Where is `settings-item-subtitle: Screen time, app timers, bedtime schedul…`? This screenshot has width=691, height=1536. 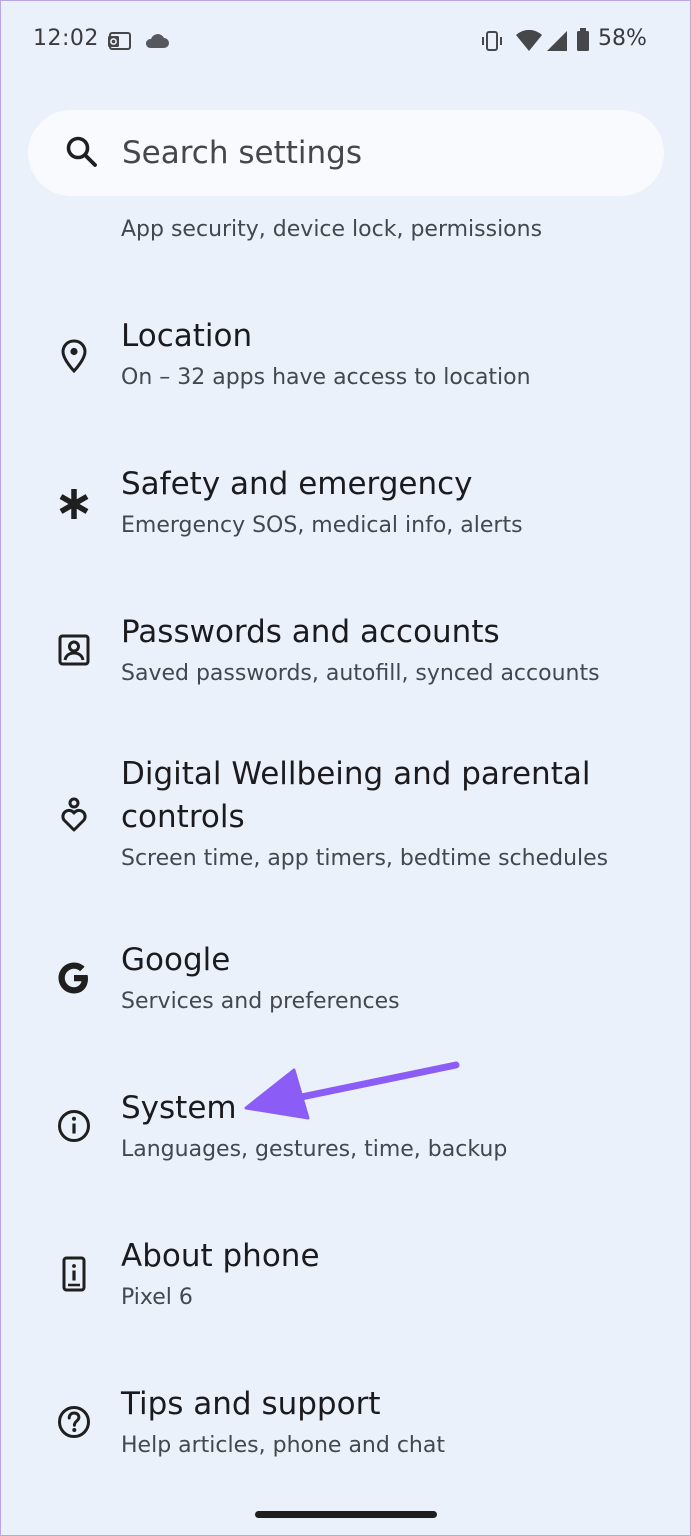 settings-item-subtitle: Screen time, app timers, bedtime schedul… is located at coordinates (365, 858).